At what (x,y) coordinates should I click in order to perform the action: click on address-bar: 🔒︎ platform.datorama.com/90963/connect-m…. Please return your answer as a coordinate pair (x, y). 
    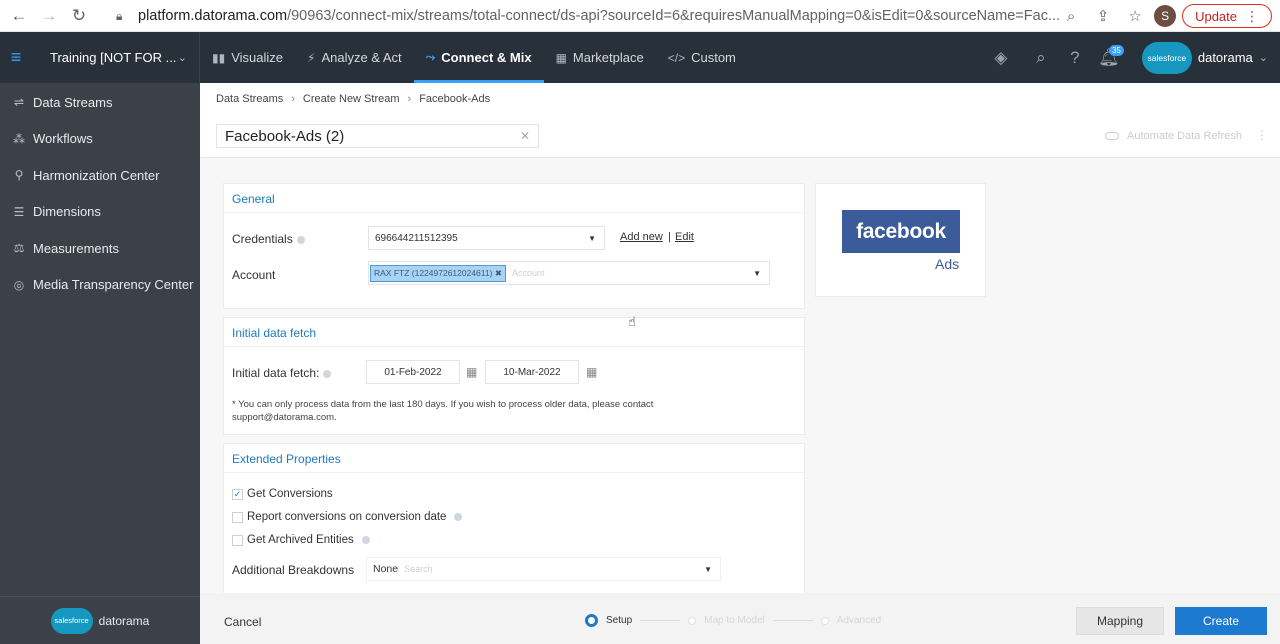
    Looking at the image, I should click on (646, 16).